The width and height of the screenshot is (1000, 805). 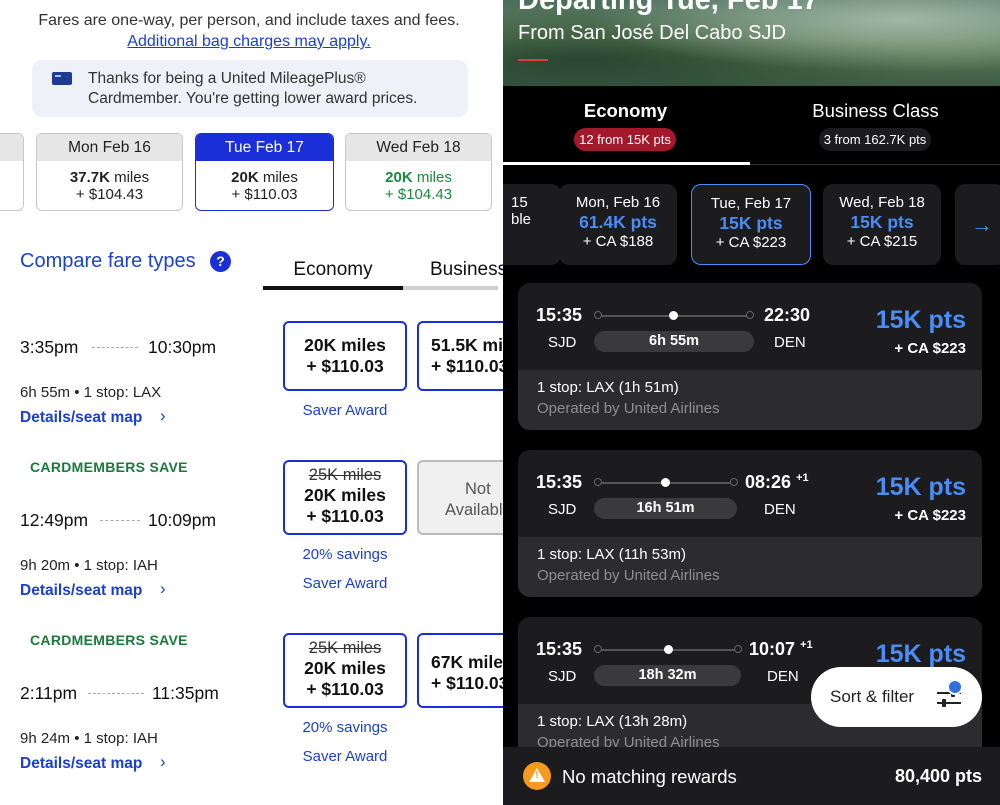 What do you see at coordinates (264, 172) in the screenshot?
I see `date-card-tue-feb-17: Tue Feb 17 20K miles + $110.03` at bounding box center [264, 172].